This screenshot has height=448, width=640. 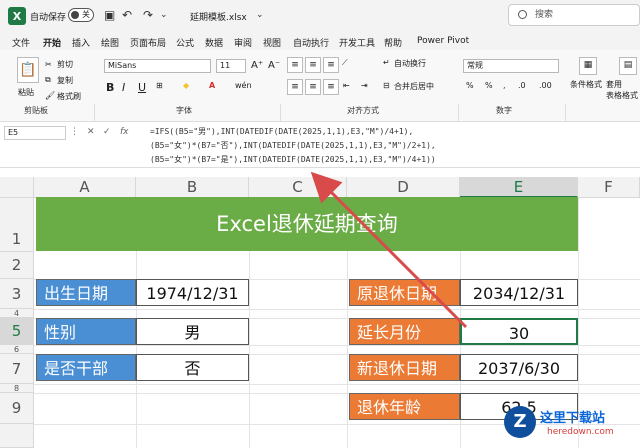 I want to click on extension-months-value: 30, so click(x=519, y=331).